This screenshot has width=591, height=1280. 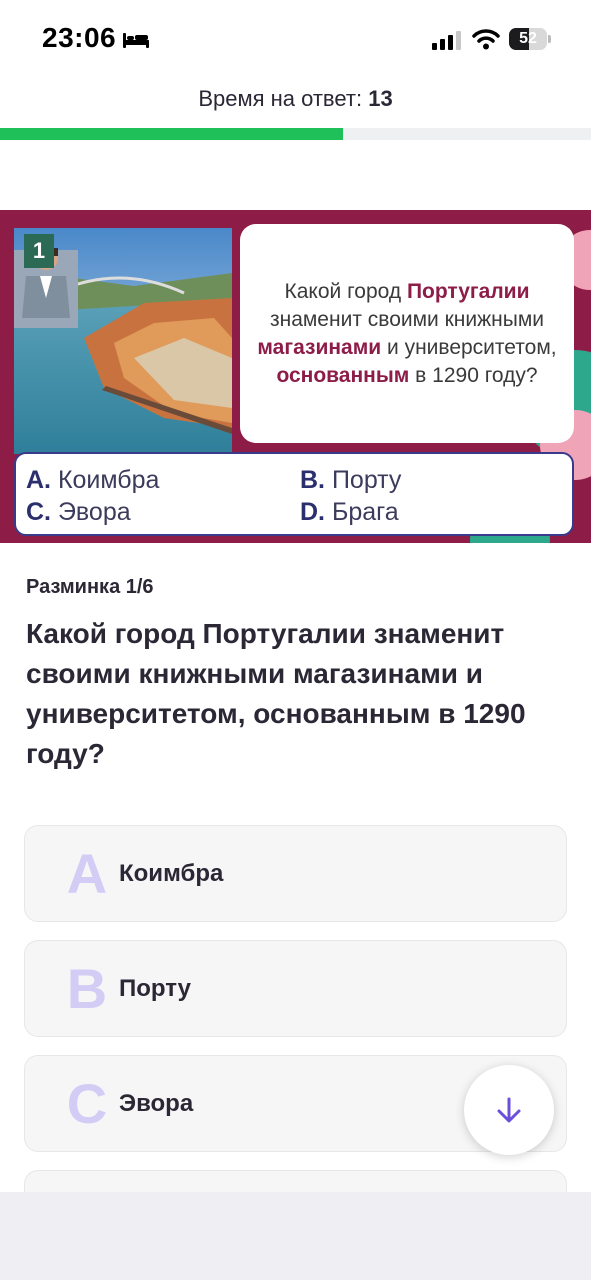 What do you see at coordinates (171, 134) in the screenshot?
I see `timer-progress-fill` at bounding box center [171, 134].